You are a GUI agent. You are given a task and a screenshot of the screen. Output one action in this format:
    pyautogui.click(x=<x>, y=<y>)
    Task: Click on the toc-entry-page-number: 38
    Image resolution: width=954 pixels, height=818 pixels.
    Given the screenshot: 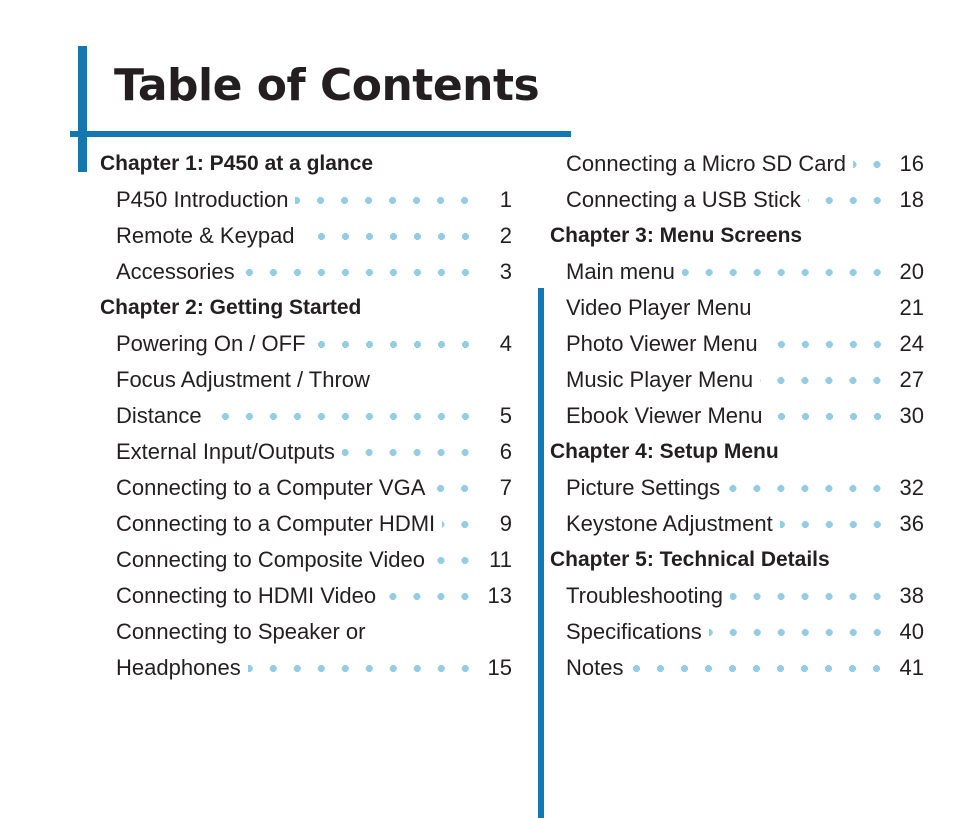 What is the action you would take?
    pyautogui.click(x=911, y=595)
    